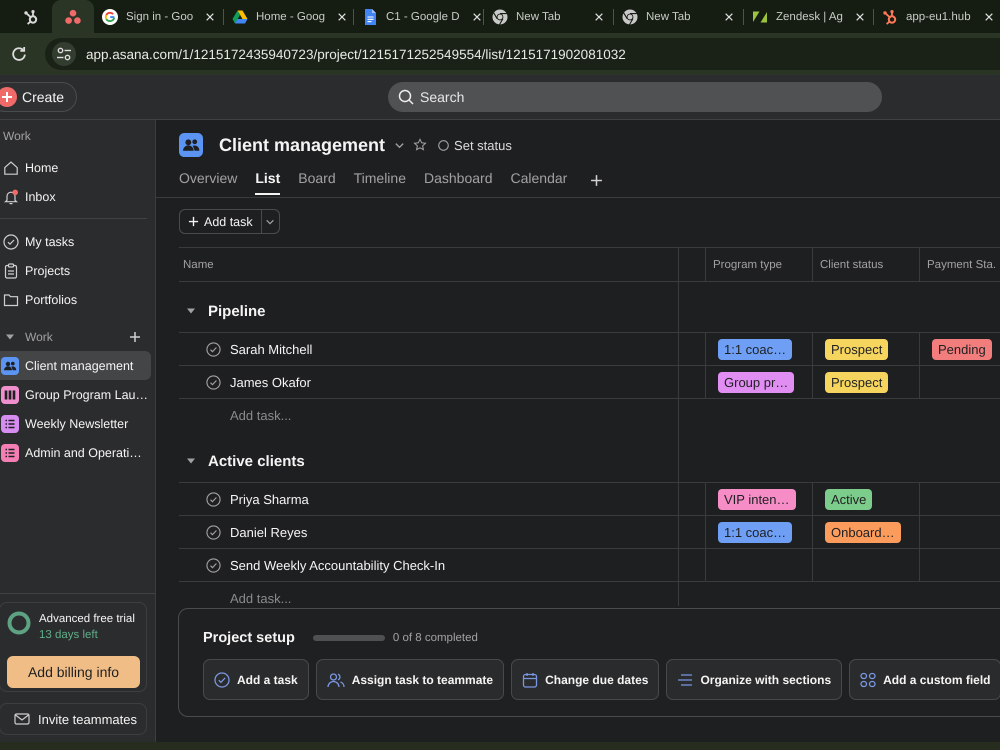 This screenshot has width=1000, height=750. What do you see at coordinates (962, 349) in the screenshot?
I see `payment-status-tag: Pending` at bounding box center [962, 349].